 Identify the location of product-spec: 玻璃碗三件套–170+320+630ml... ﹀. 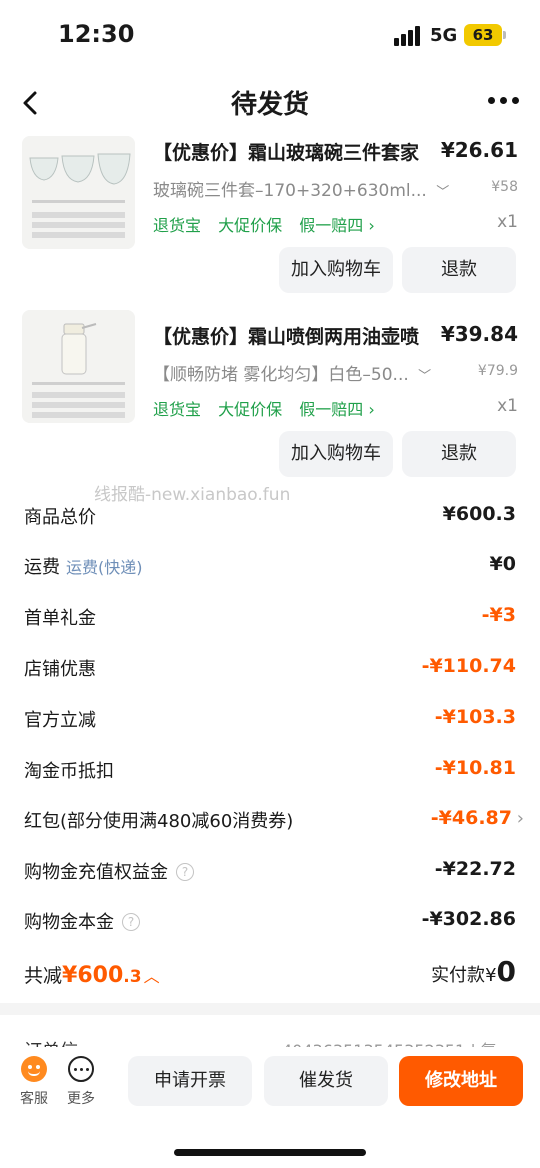
(303, 188).